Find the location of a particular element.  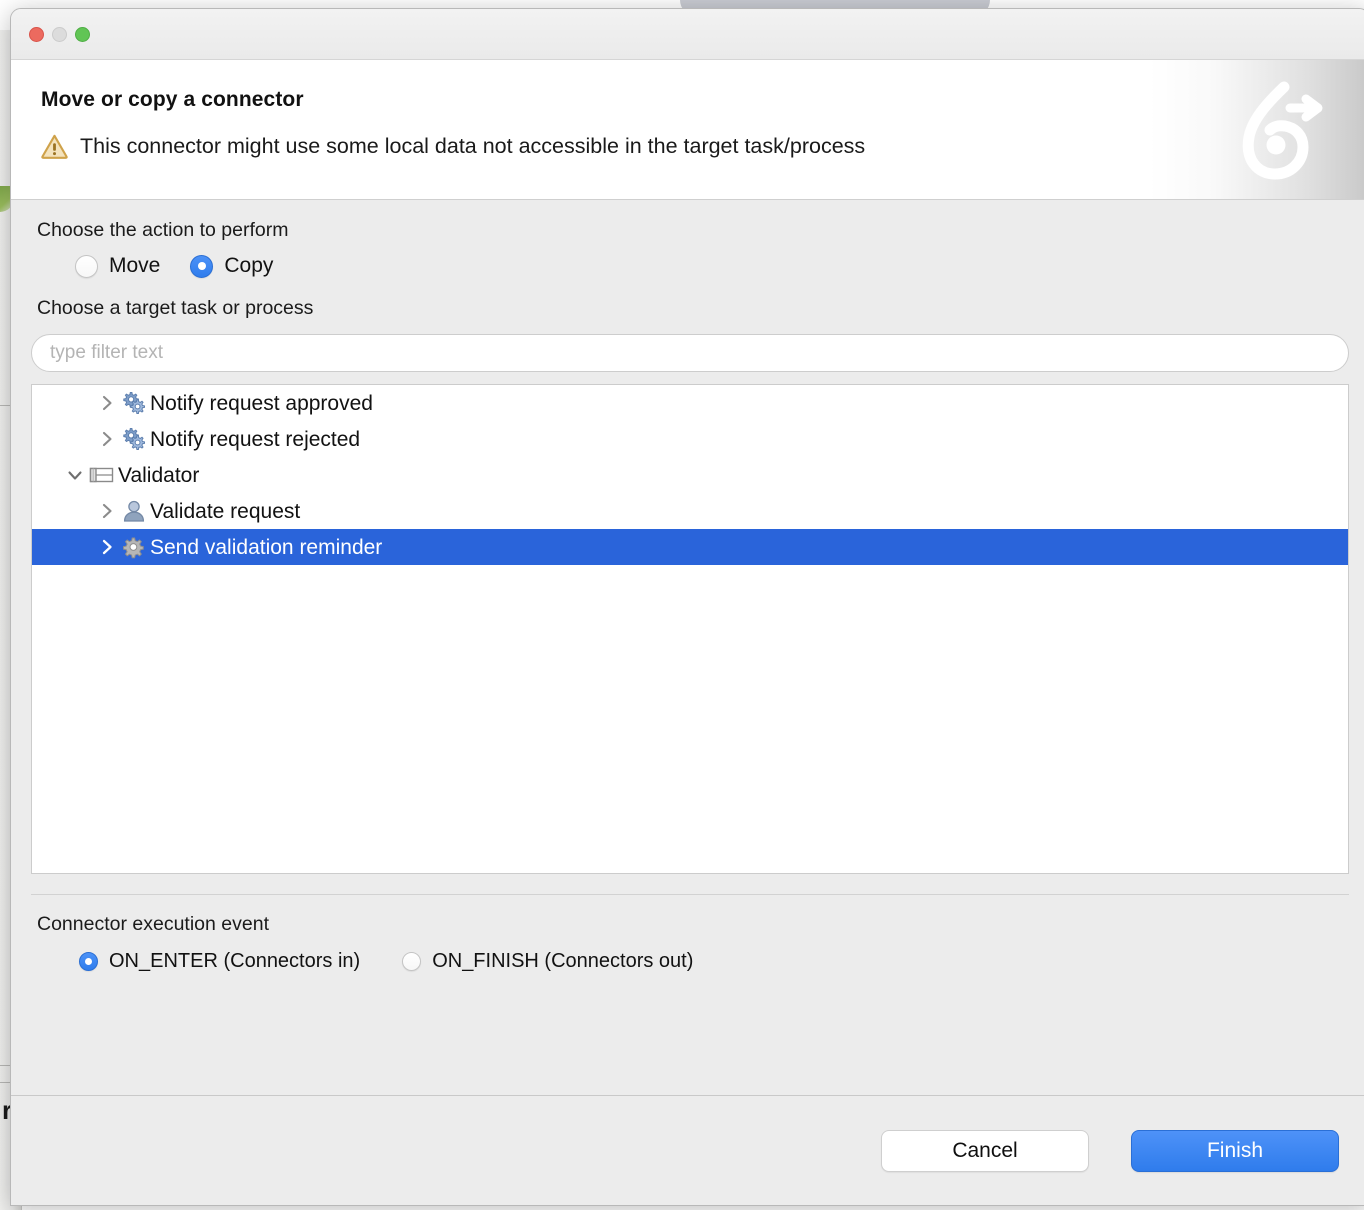

radio-on-enter: ON_ENTER (Connectors in) is located at coordinates (219, 961).